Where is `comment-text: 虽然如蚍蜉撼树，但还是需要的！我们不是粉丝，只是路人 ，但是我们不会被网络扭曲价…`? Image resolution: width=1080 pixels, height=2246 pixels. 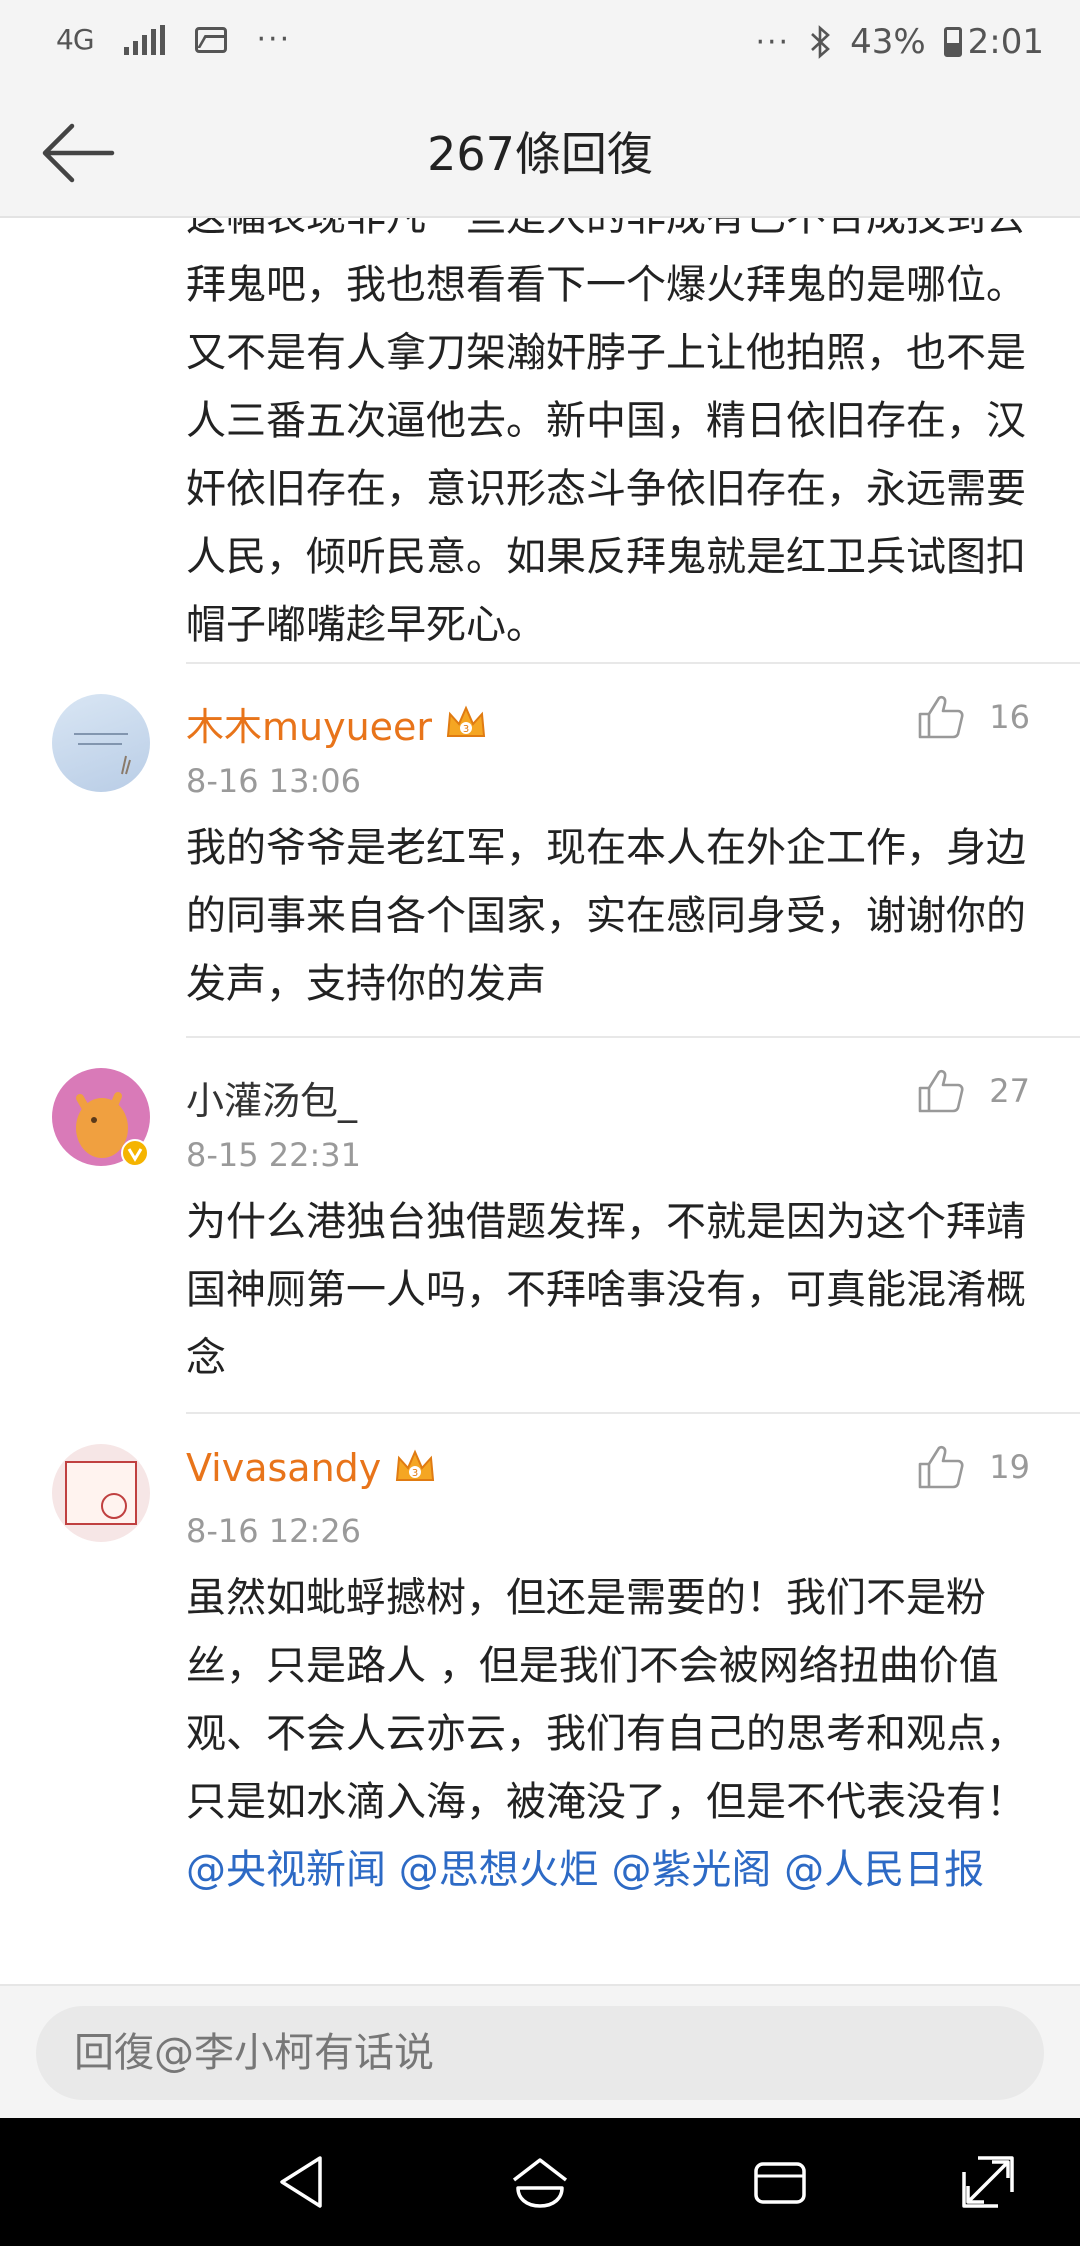 comment-text: 虽然如蚍蜉撼树，但还是需要的！我们不是粉丝，只是路人 ，但是我们不会被网络扭曲价… is located at coordinates (611, 1734).